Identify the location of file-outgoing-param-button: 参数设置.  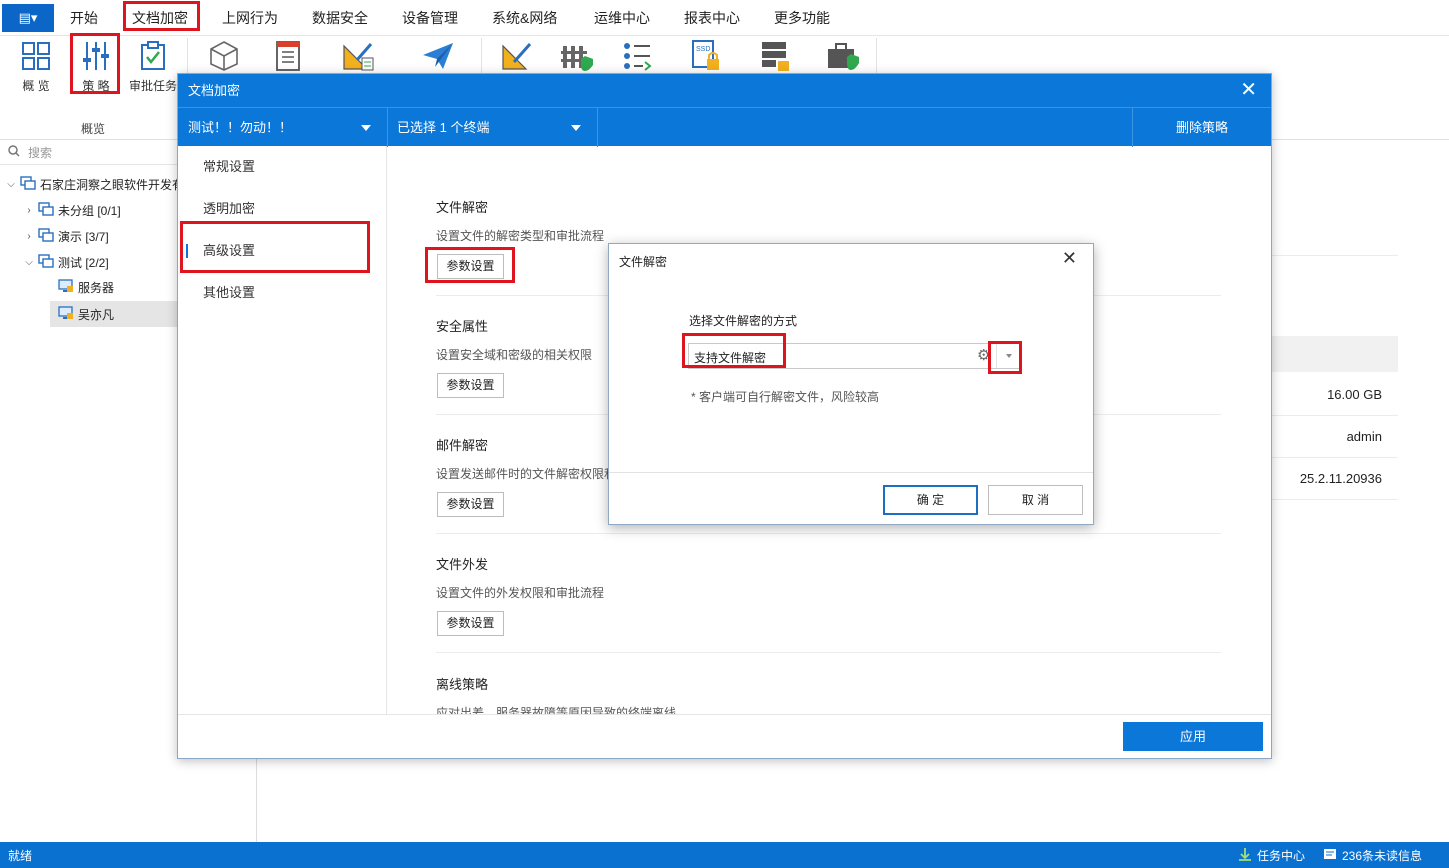
(470, 623).